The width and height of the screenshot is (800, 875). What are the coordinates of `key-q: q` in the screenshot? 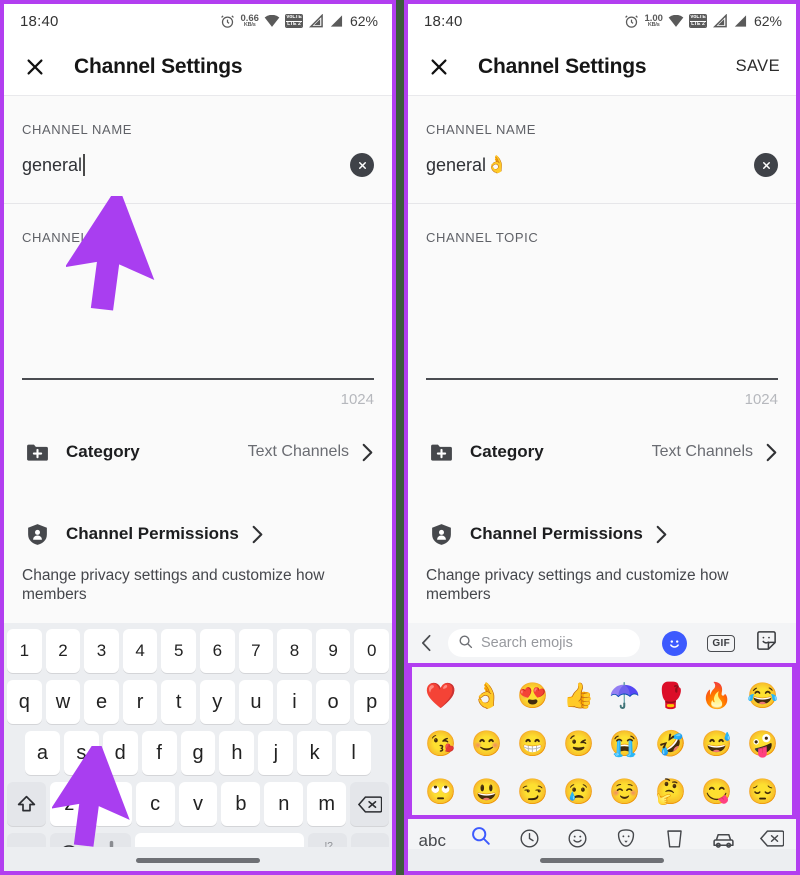 It's located at (24, 702).